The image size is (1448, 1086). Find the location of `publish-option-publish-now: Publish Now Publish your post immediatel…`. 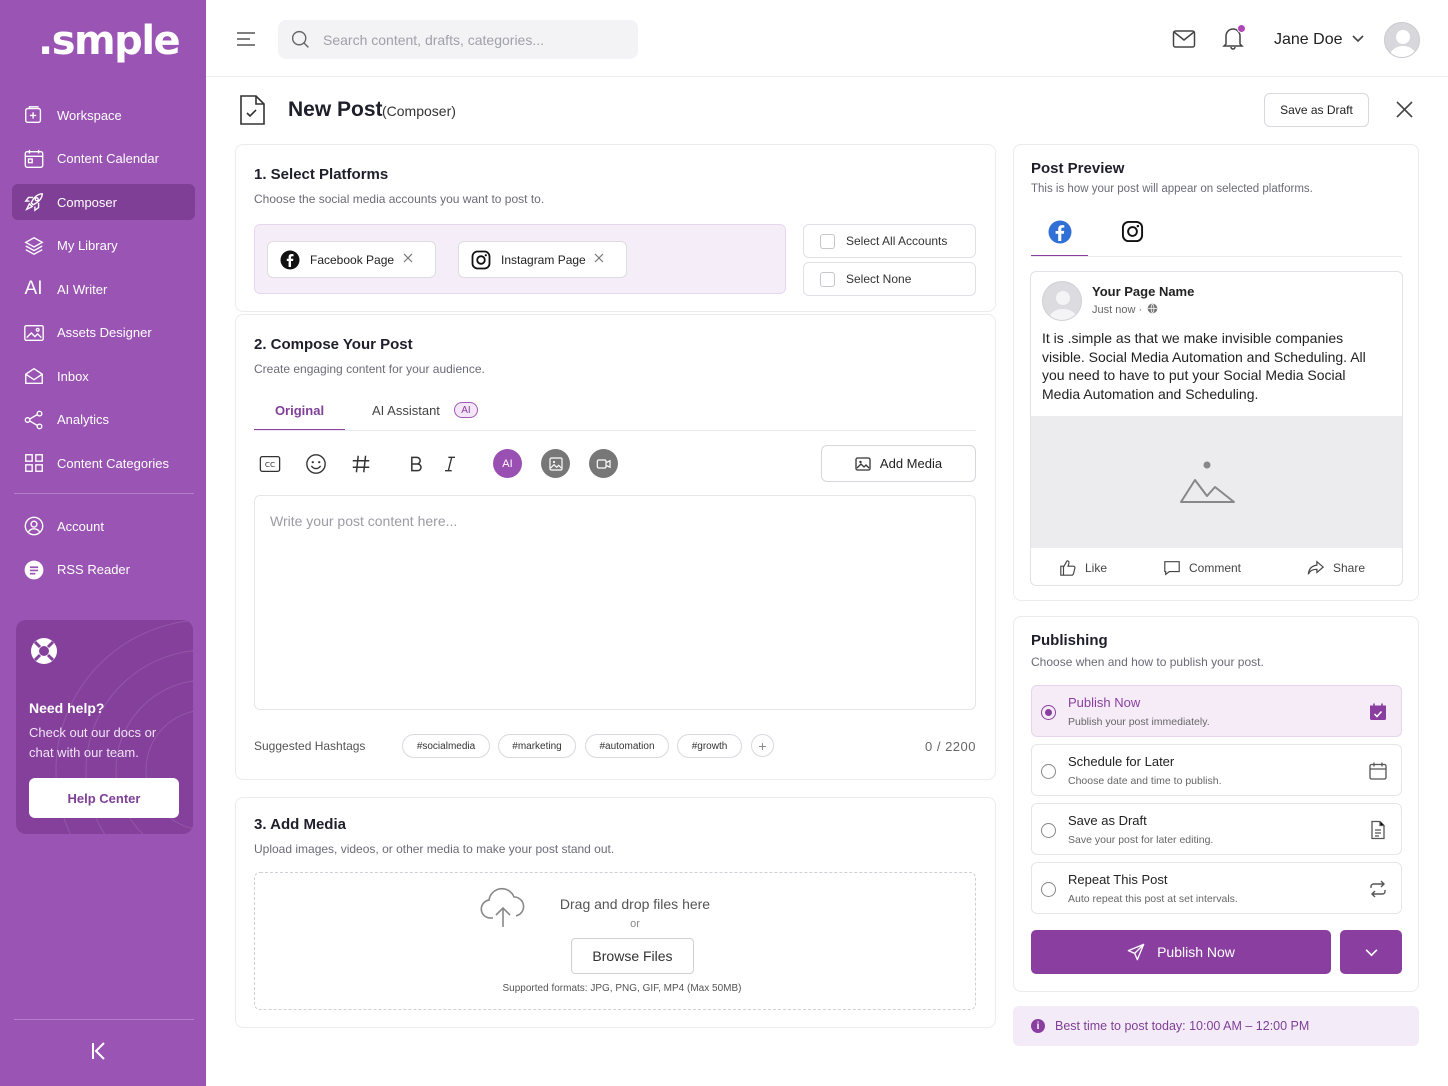

publish-option-publish-now: Publish Now Publish your post immediatel… is located at coordinates (1216, 711).